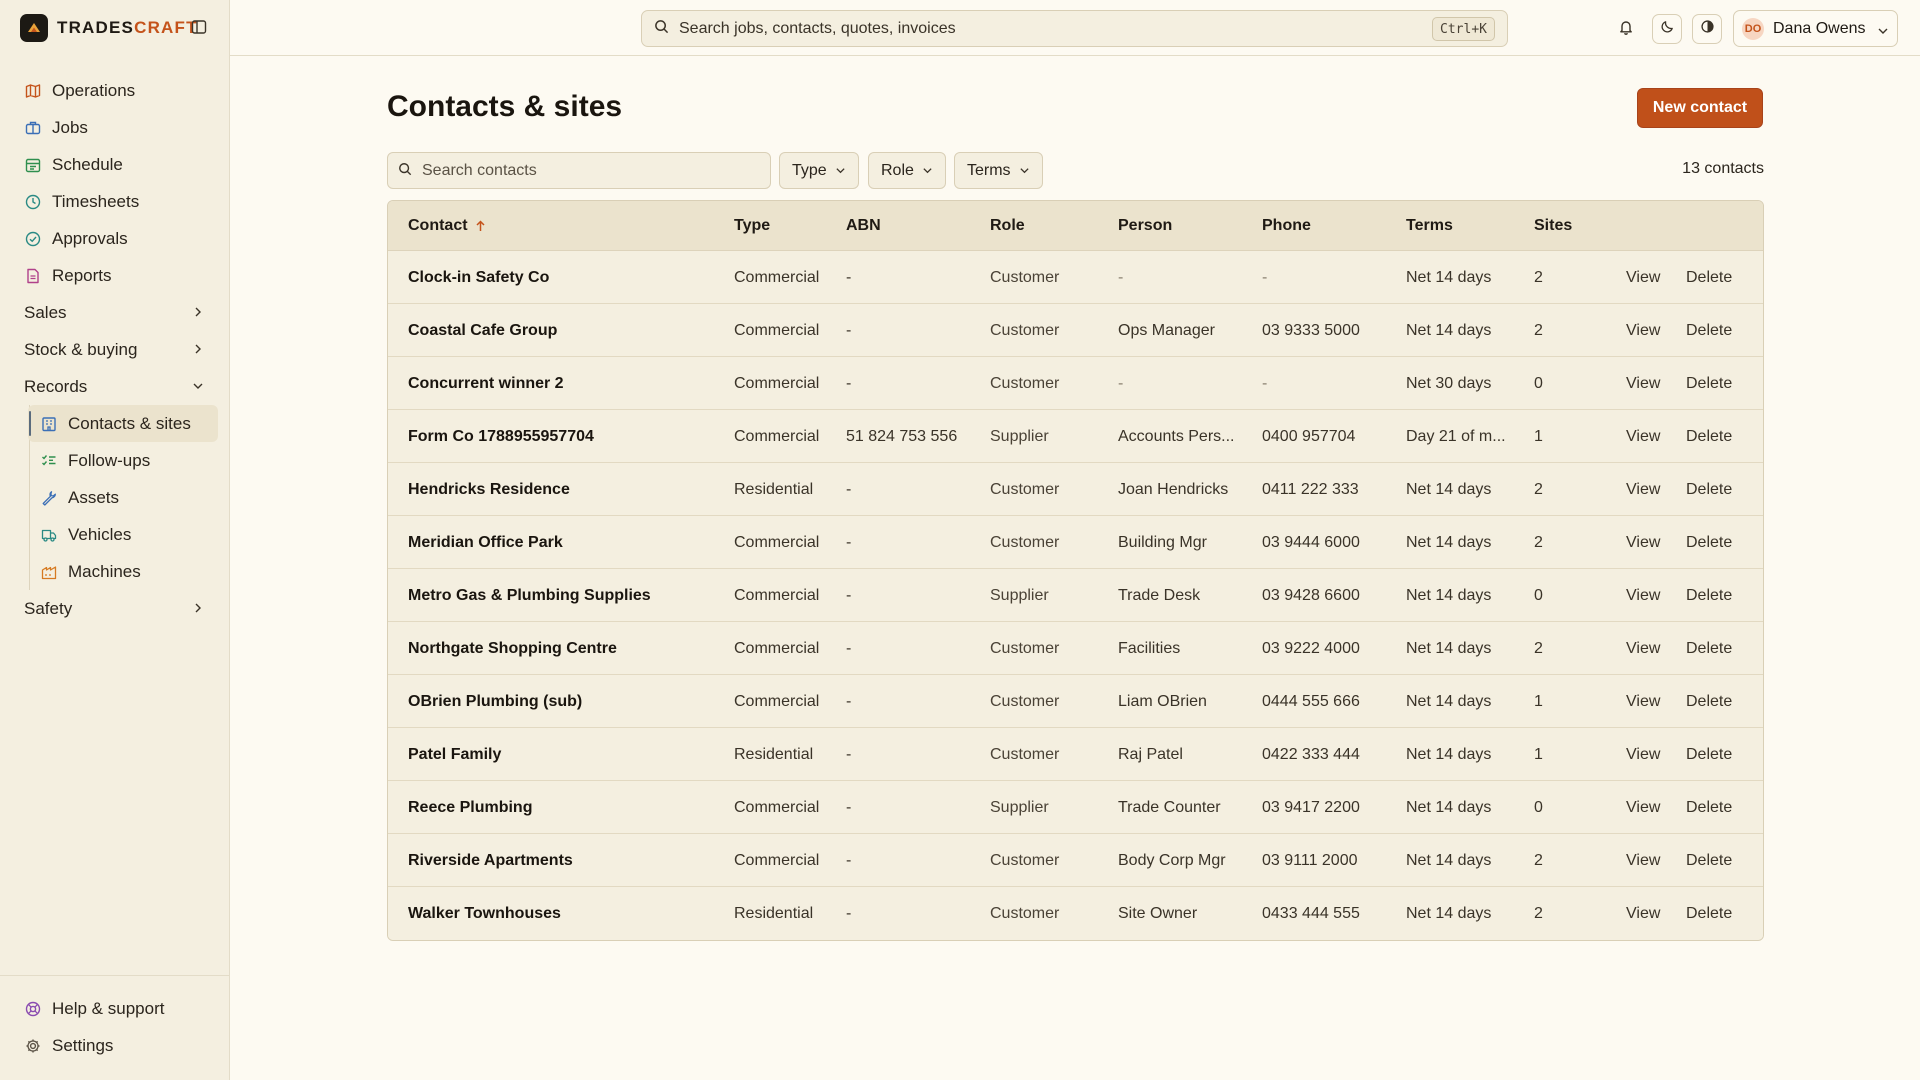  What do you see at coordinates (1025, 860) in the screenshot?
I see `contact-role: Customer` at bounding box center [1025, 860].